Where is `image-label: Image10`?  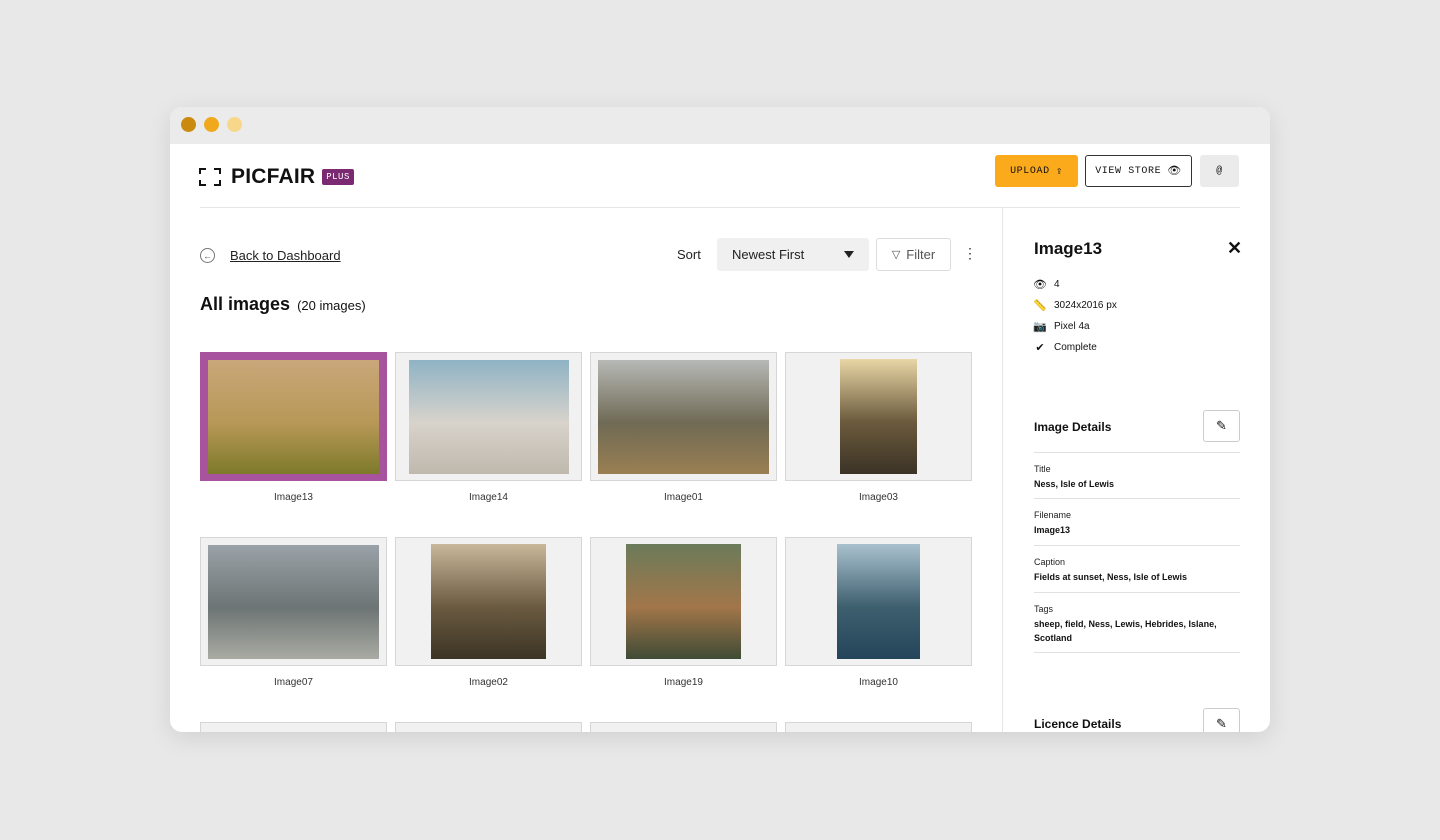
image-label: Image10 is located at coordinates (878, 682).